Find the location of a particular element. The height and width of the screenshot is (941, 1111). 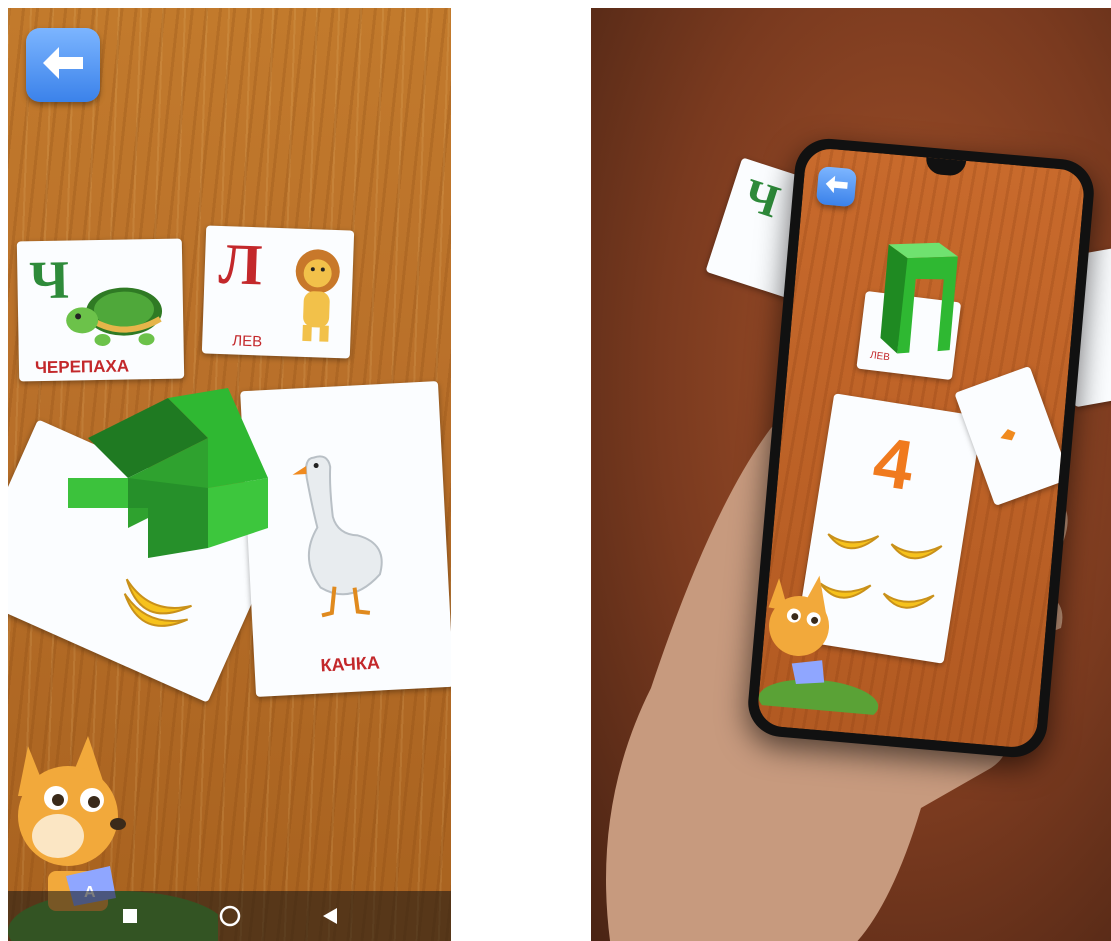

card-word: ЛЕВ is located at coordinates (247, 341).